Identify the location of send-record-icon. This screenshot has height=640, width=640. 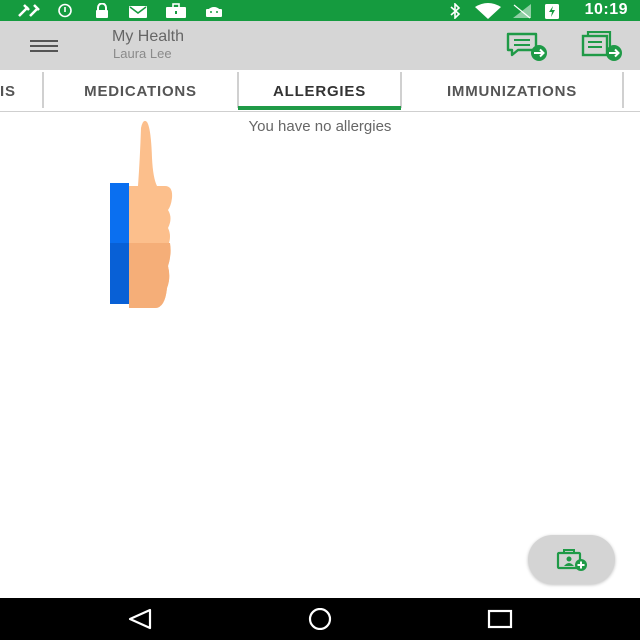
(602, 46).